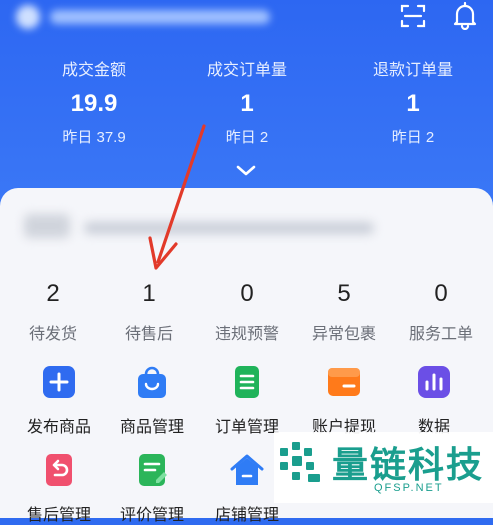 This screenshot has height=525, width=493. Describe the element at coordinates (441, 312) in the screenshot. I see `order-status-item: 0 服务工单` at that location.